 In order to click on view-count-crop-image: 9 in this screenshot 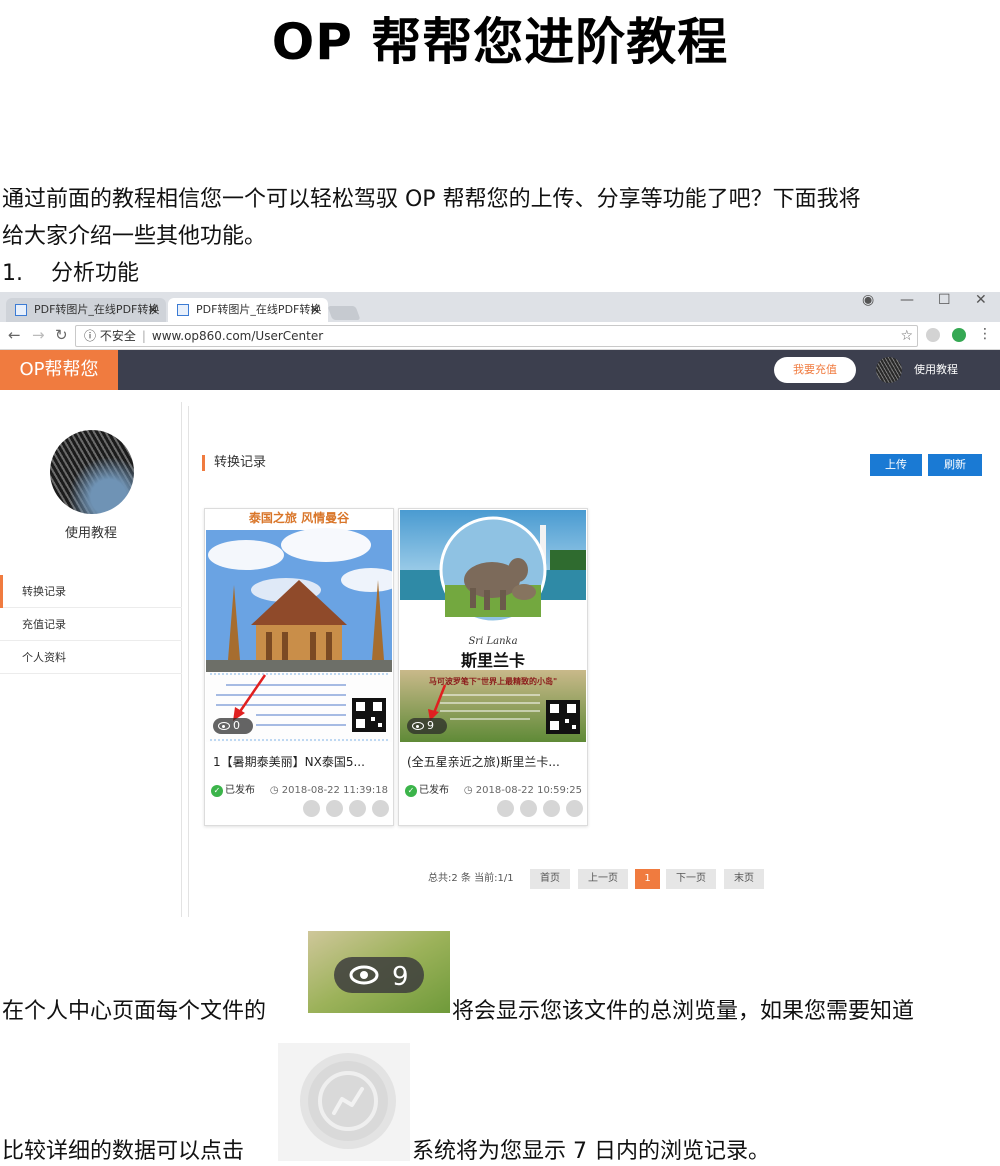, I will do `click(379, 972)`.